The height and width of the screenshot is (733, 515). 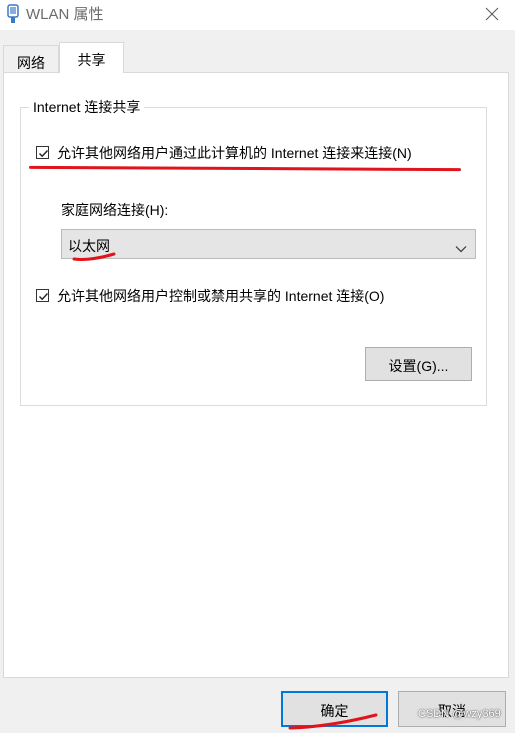 I want to click on close-button, so click(x=492, y=15).